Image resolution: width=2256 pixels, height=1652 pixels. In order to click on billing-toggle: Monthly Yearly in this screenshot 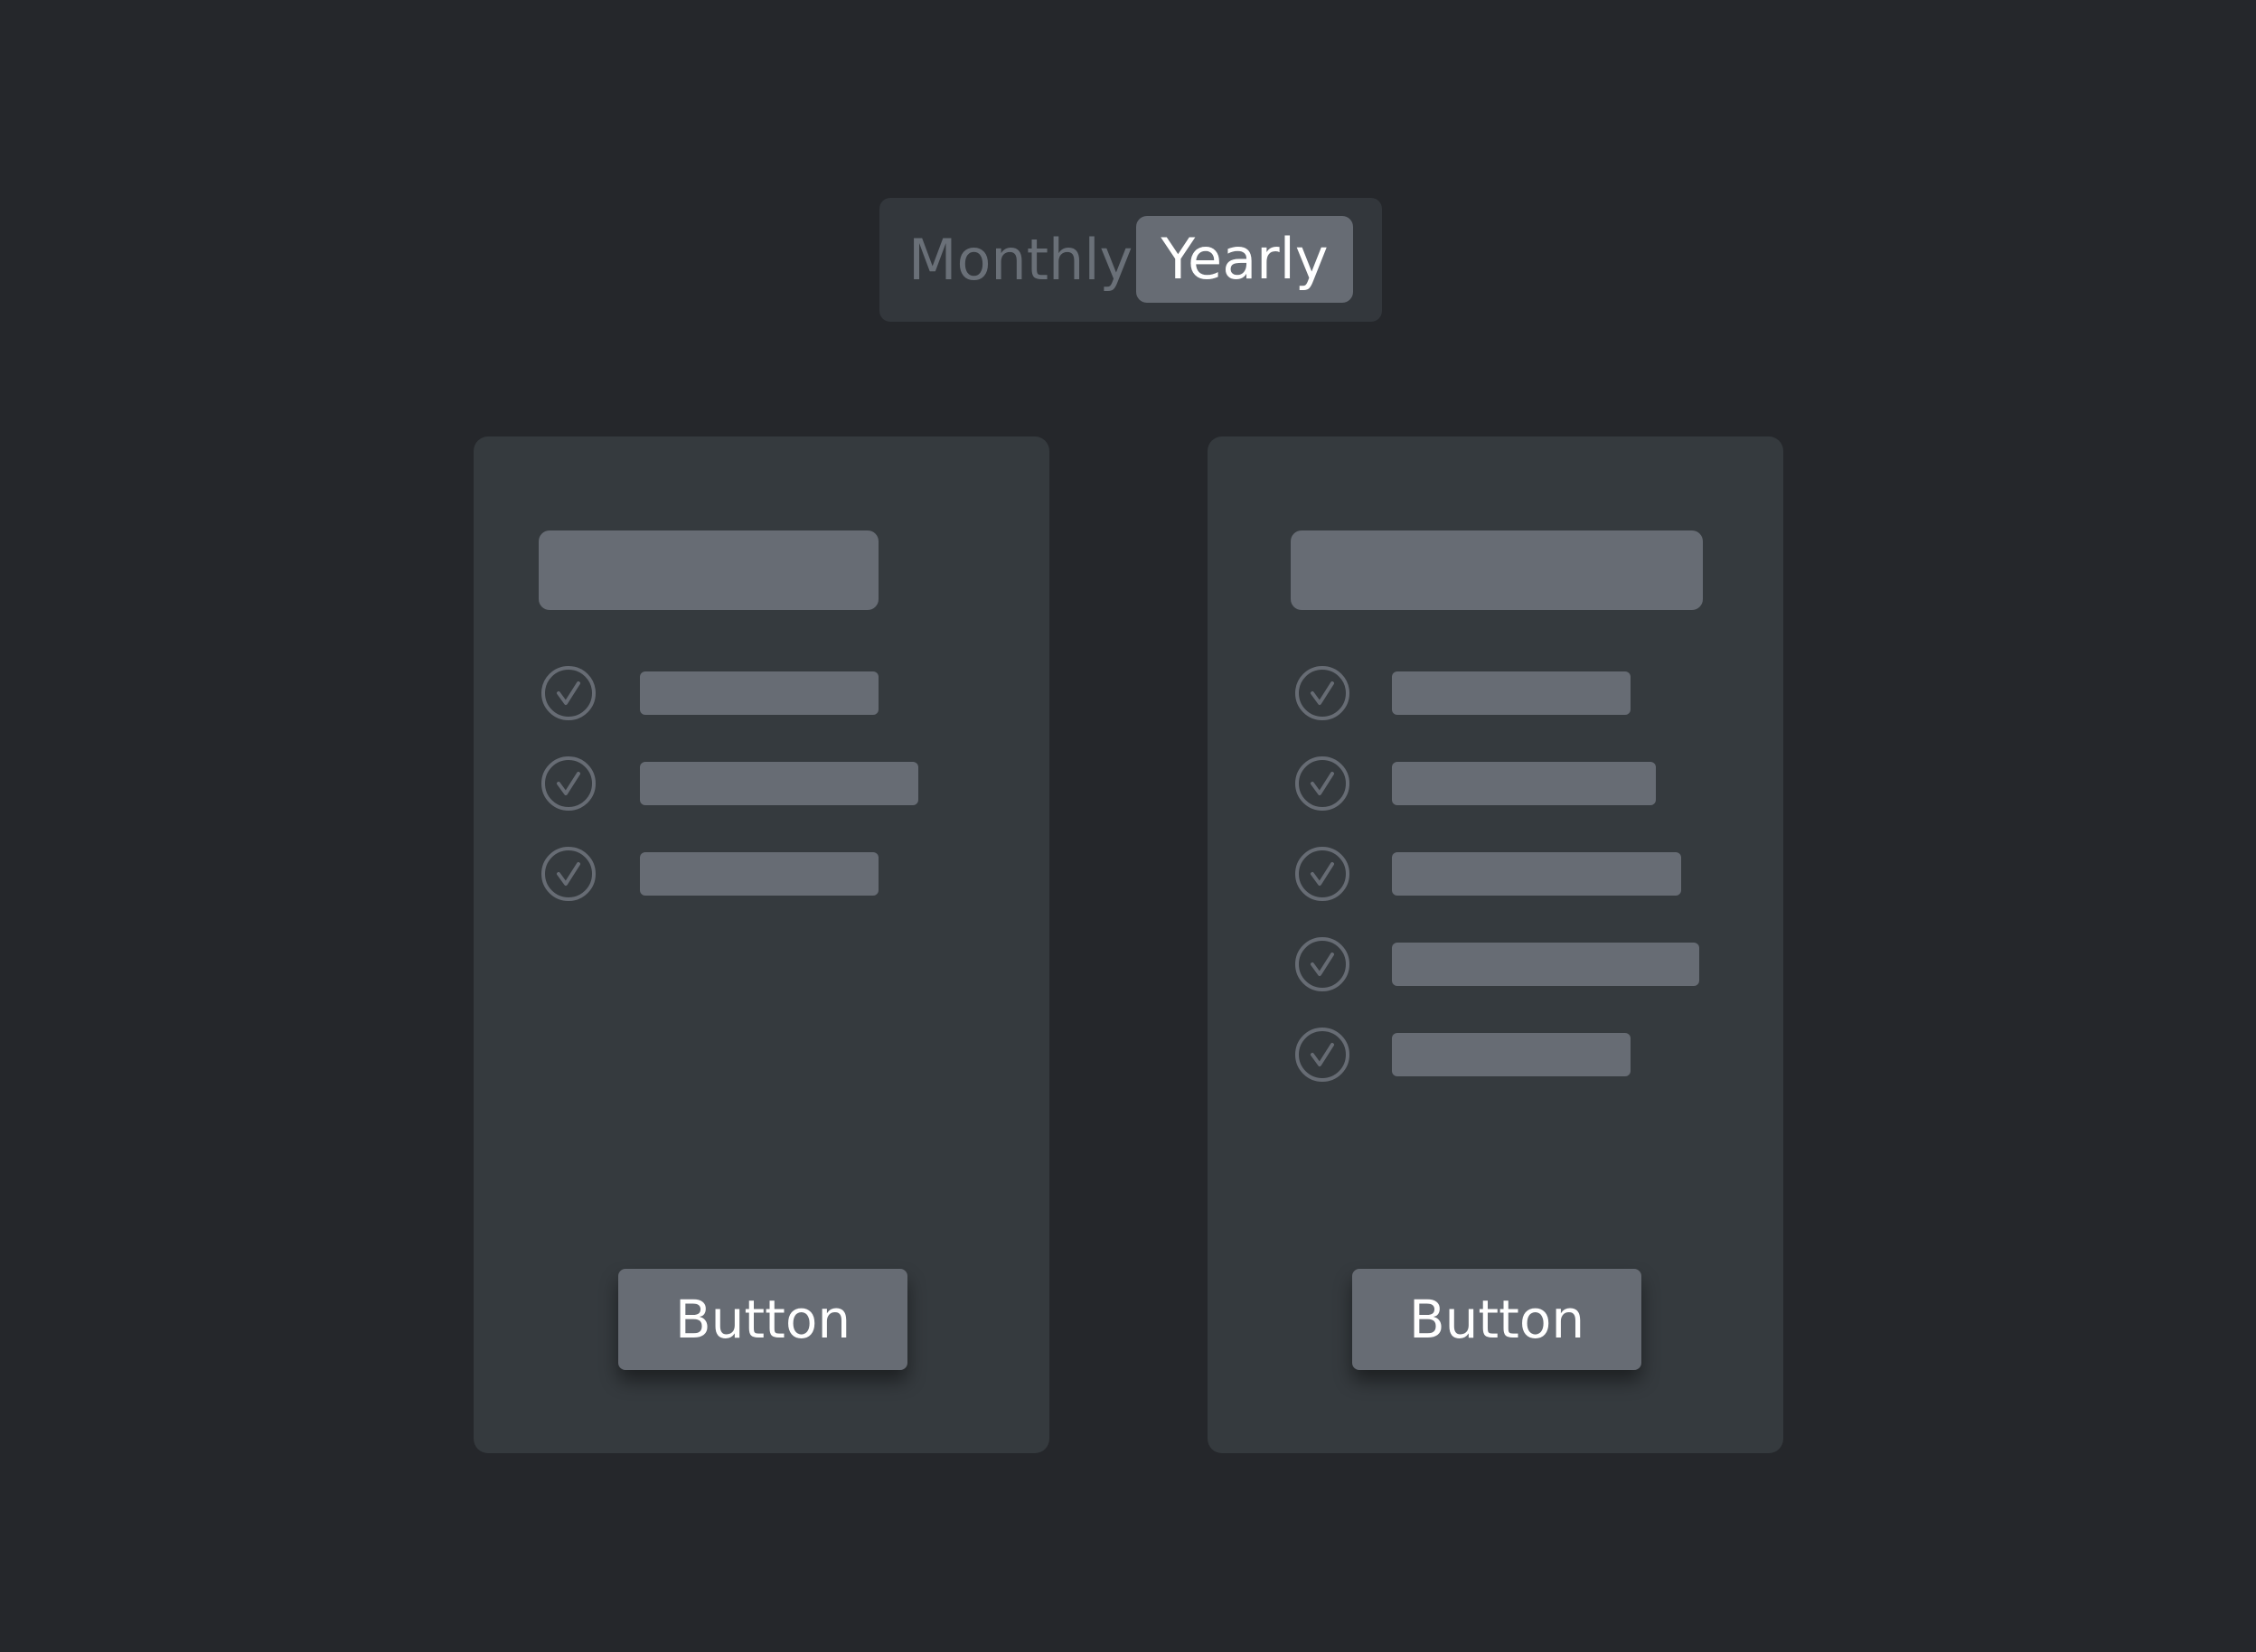, I will do `click(1131, 260)`.